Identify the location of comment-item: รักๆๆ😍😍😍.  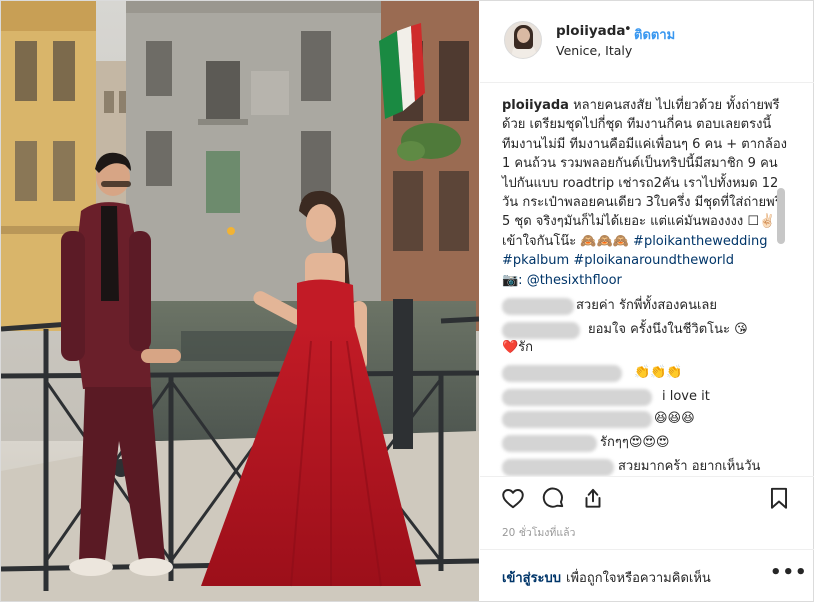
(647, 443).